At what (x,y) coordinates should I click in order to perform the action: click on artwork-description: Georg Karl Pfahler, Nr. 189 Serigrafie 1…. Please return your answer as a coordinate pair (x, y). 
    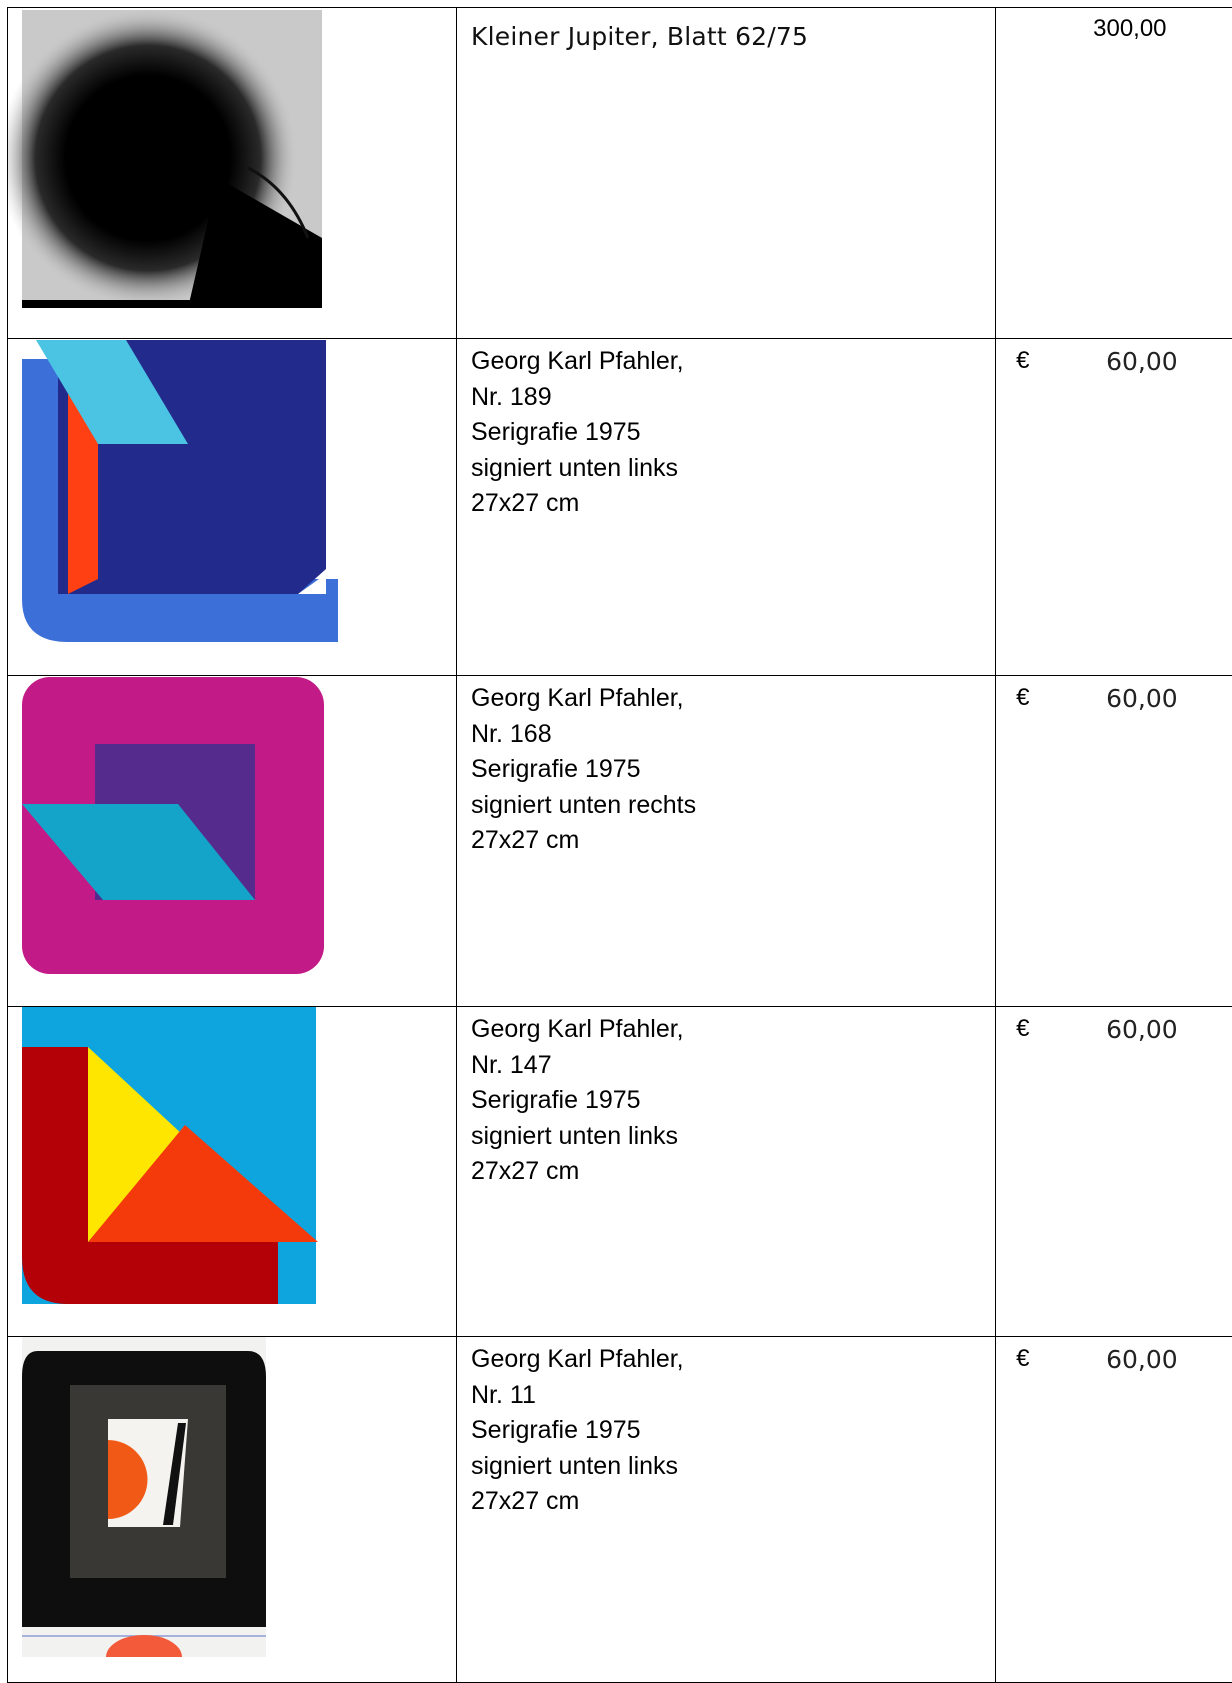
    Looking at the image, I should click on (733, 433).